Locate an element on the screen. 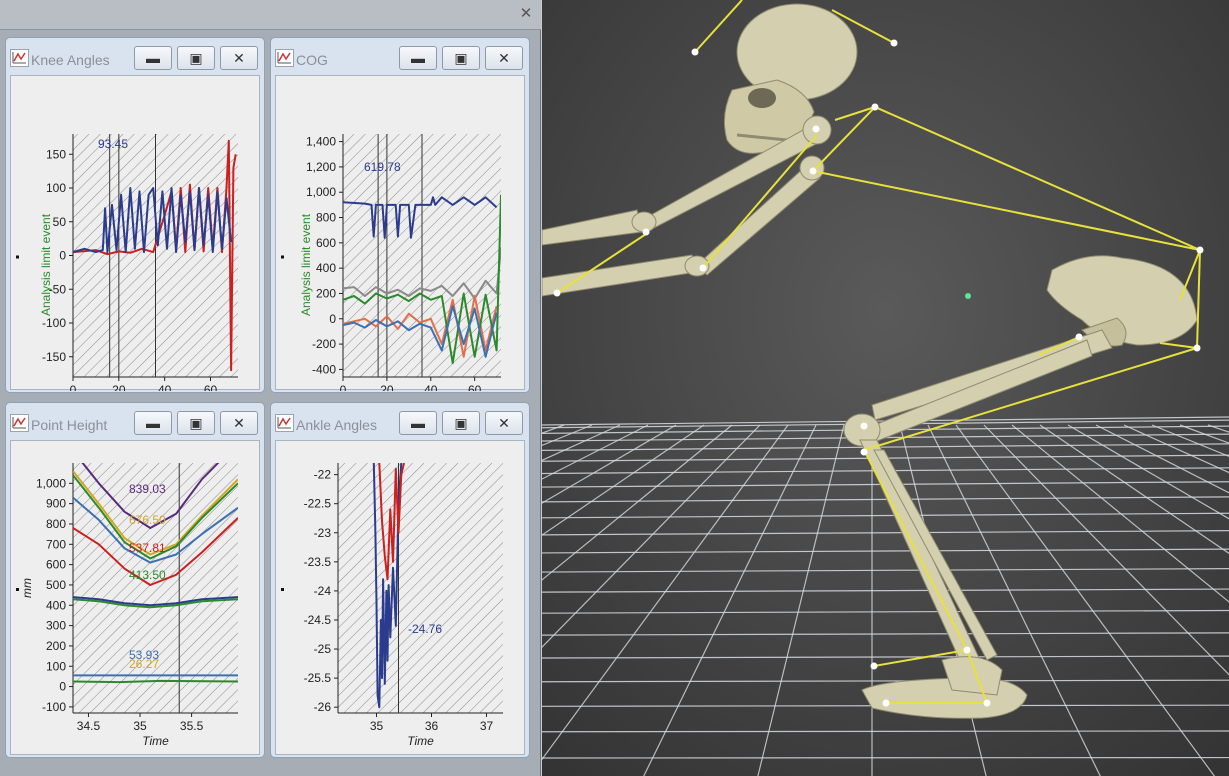 The width and height of the screenshot is (1229, 776). series-line is located at coordinates (155, 681).